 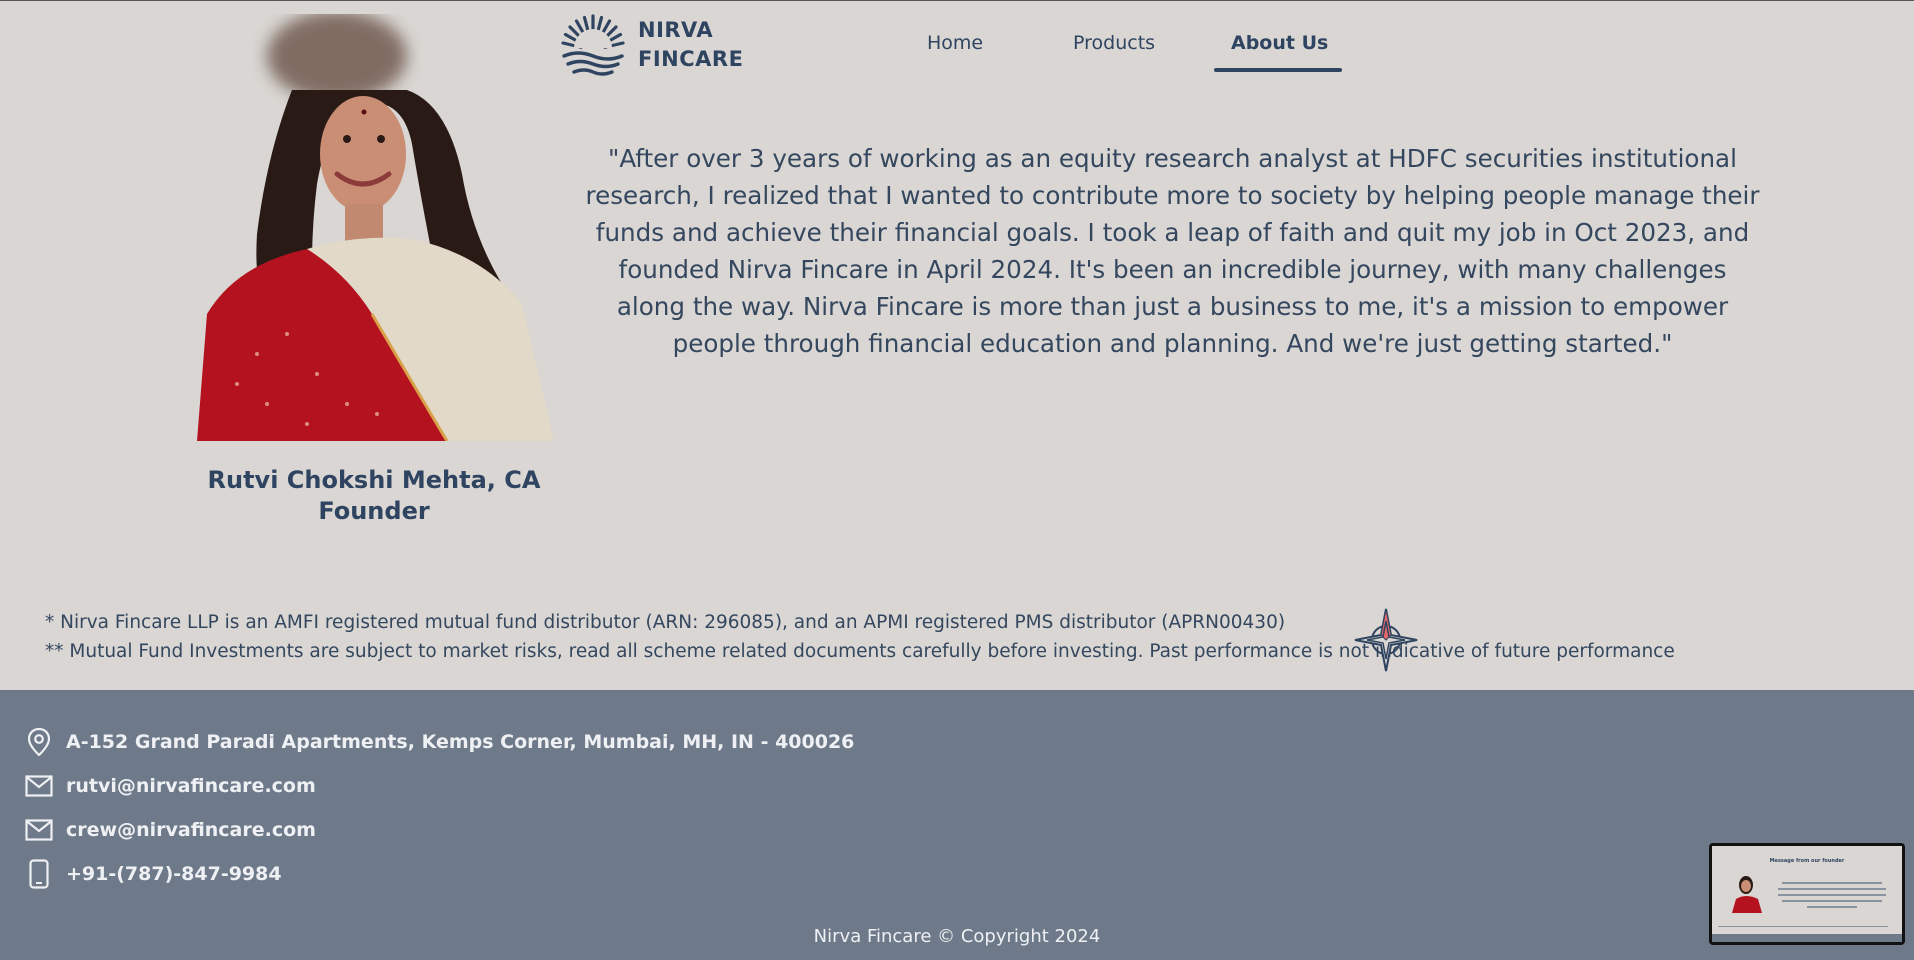 I want to click on footer-email-1: rutvi@nirvafincare.com, so click(x=170, y=786).